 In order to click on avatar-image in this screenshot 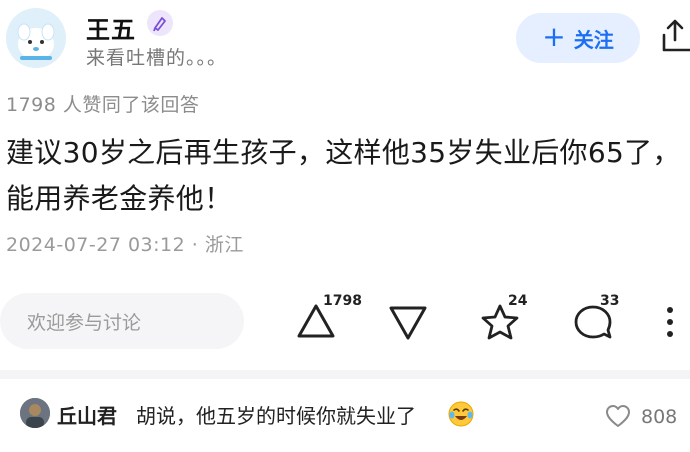, I will do `click(36, 38)`.